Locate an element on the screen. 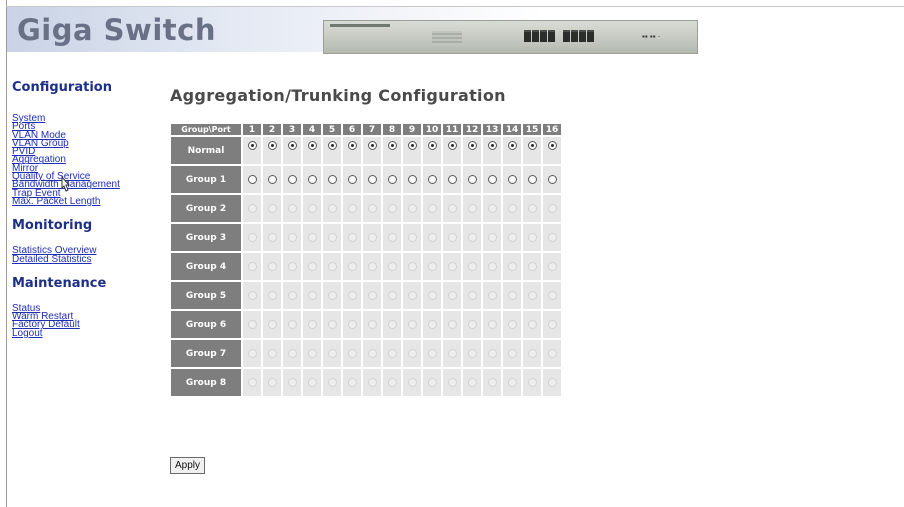  frame-border-top is located at coordinates (455, 6).